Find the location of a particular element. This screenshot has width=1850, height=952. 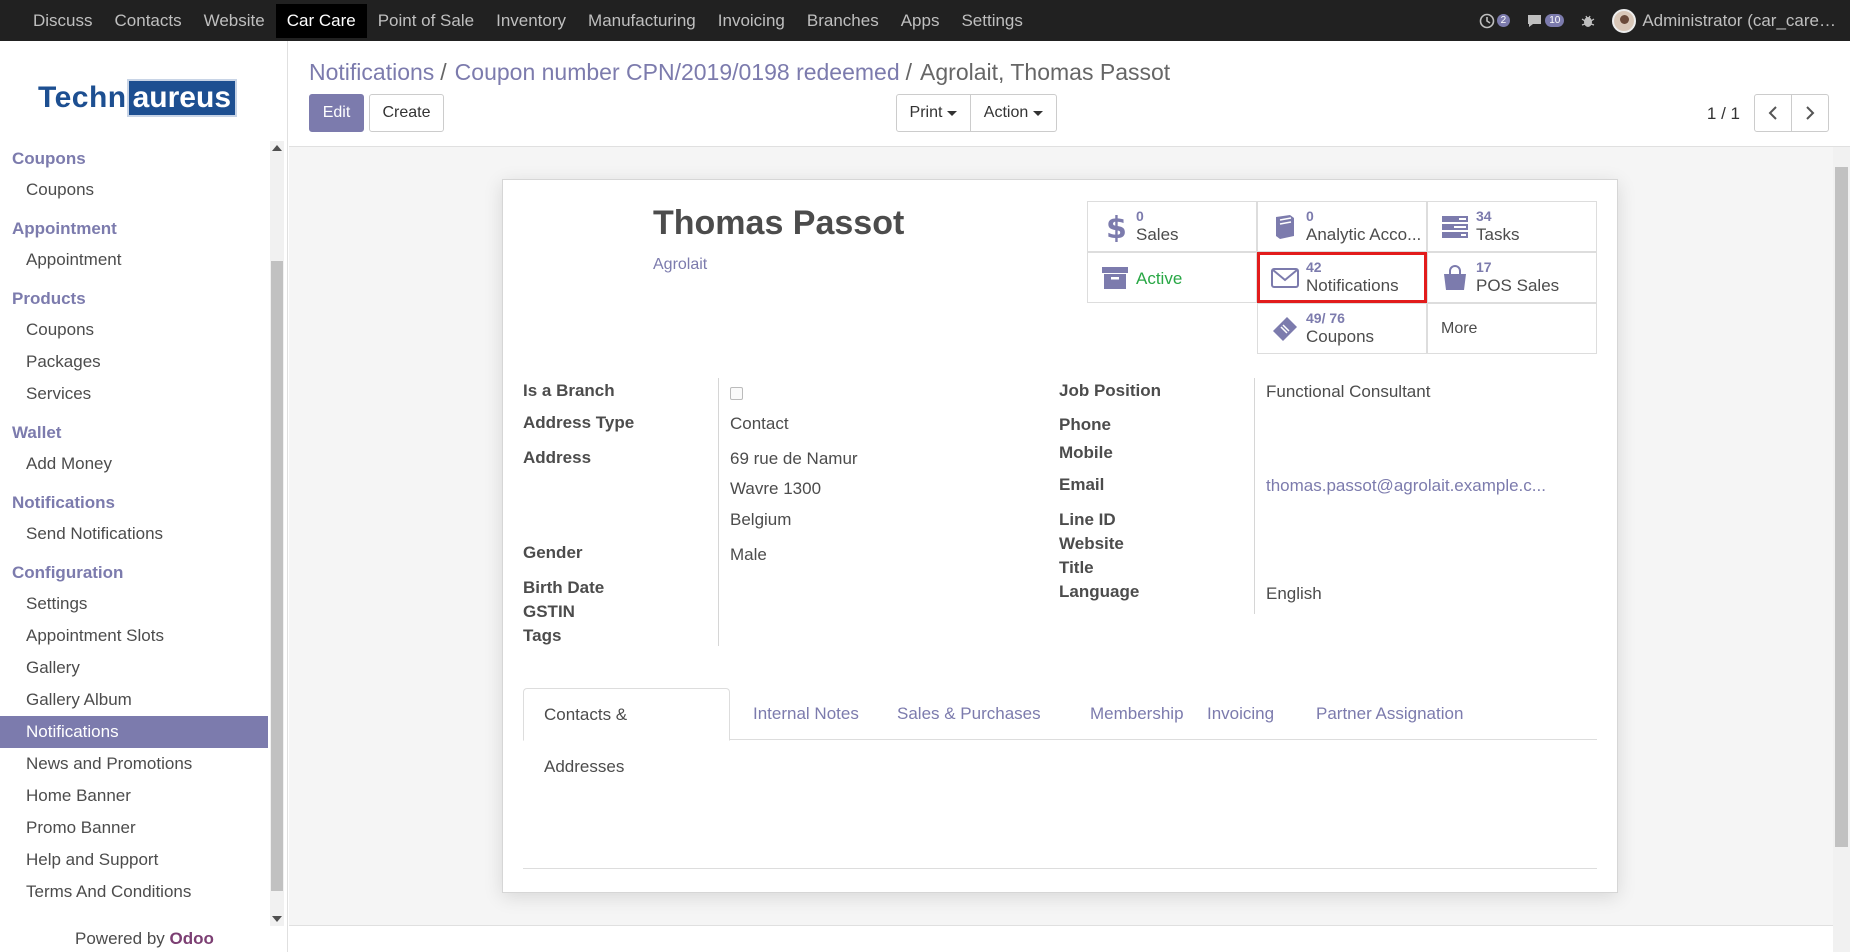

is-branch-checkbox is located at coordinates (736, 393).